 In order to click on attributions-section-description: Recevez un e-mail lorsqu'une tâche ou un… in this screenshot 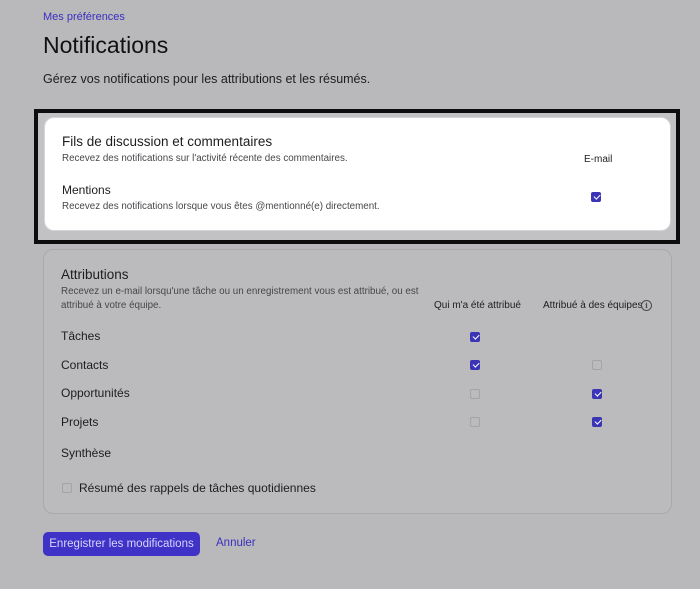, I will do `click(241, 298)`.